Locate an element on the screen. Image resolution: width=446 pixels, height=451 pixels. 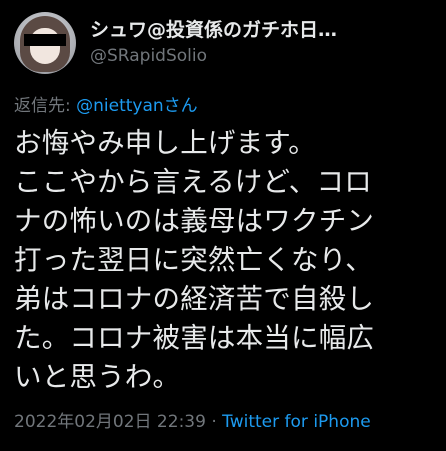
tweet-source-link: Twitter for iPhone is located at coordinates (296, 422).